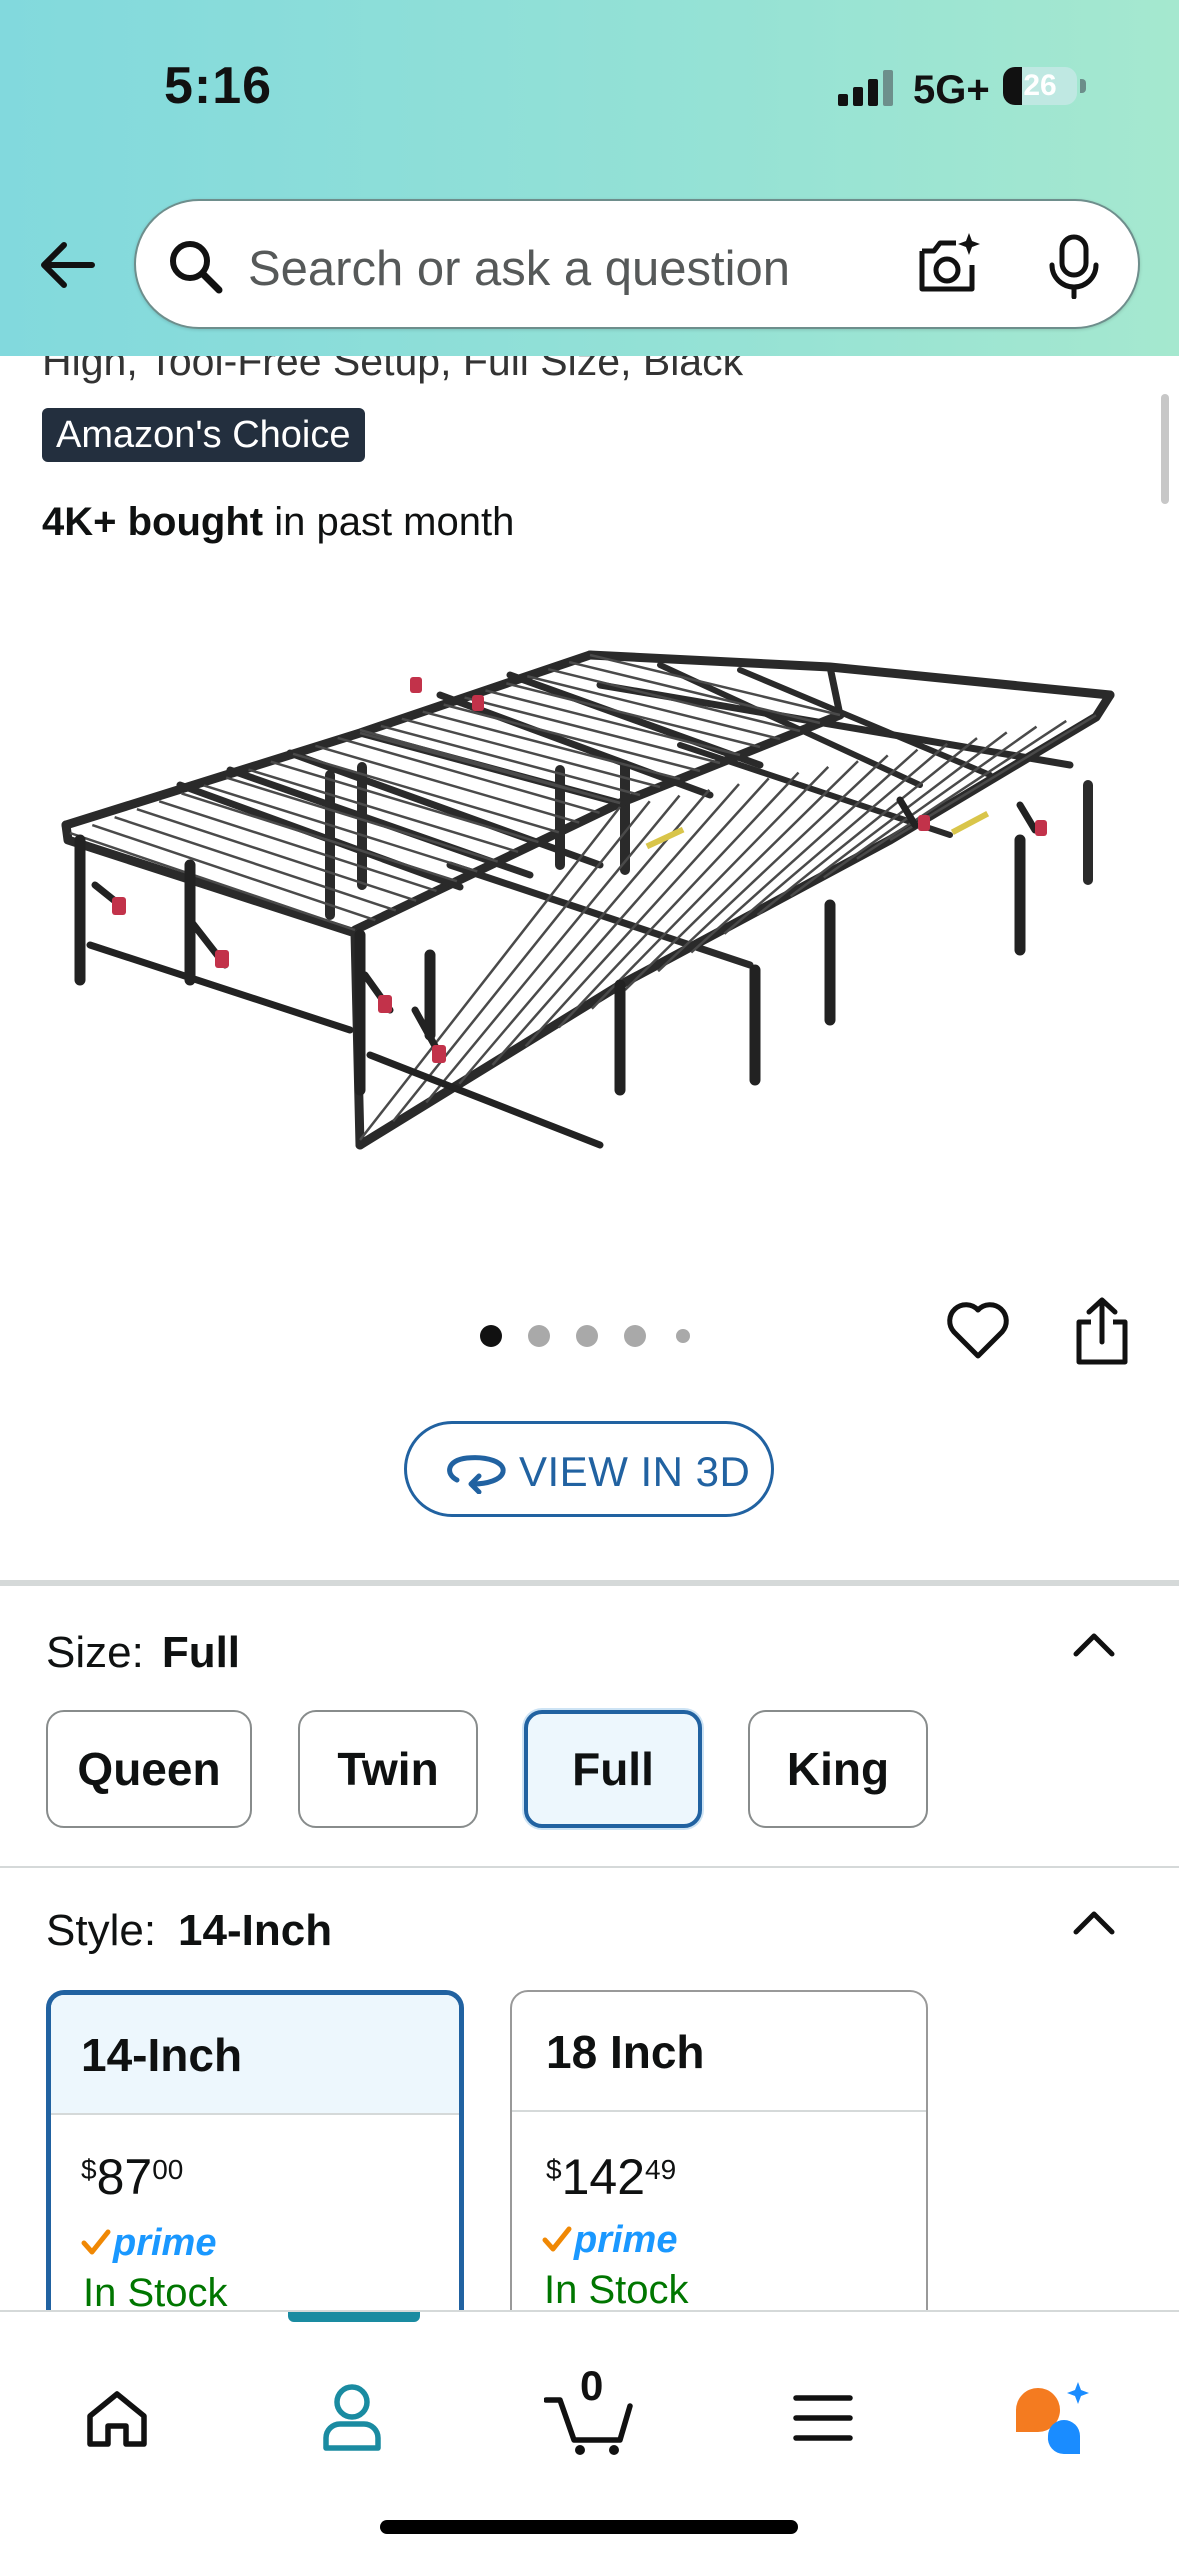 The width and height of the screenshot is (1179, 2558). I want to click on search-bar: Search or ask a question, so click(637, 264).